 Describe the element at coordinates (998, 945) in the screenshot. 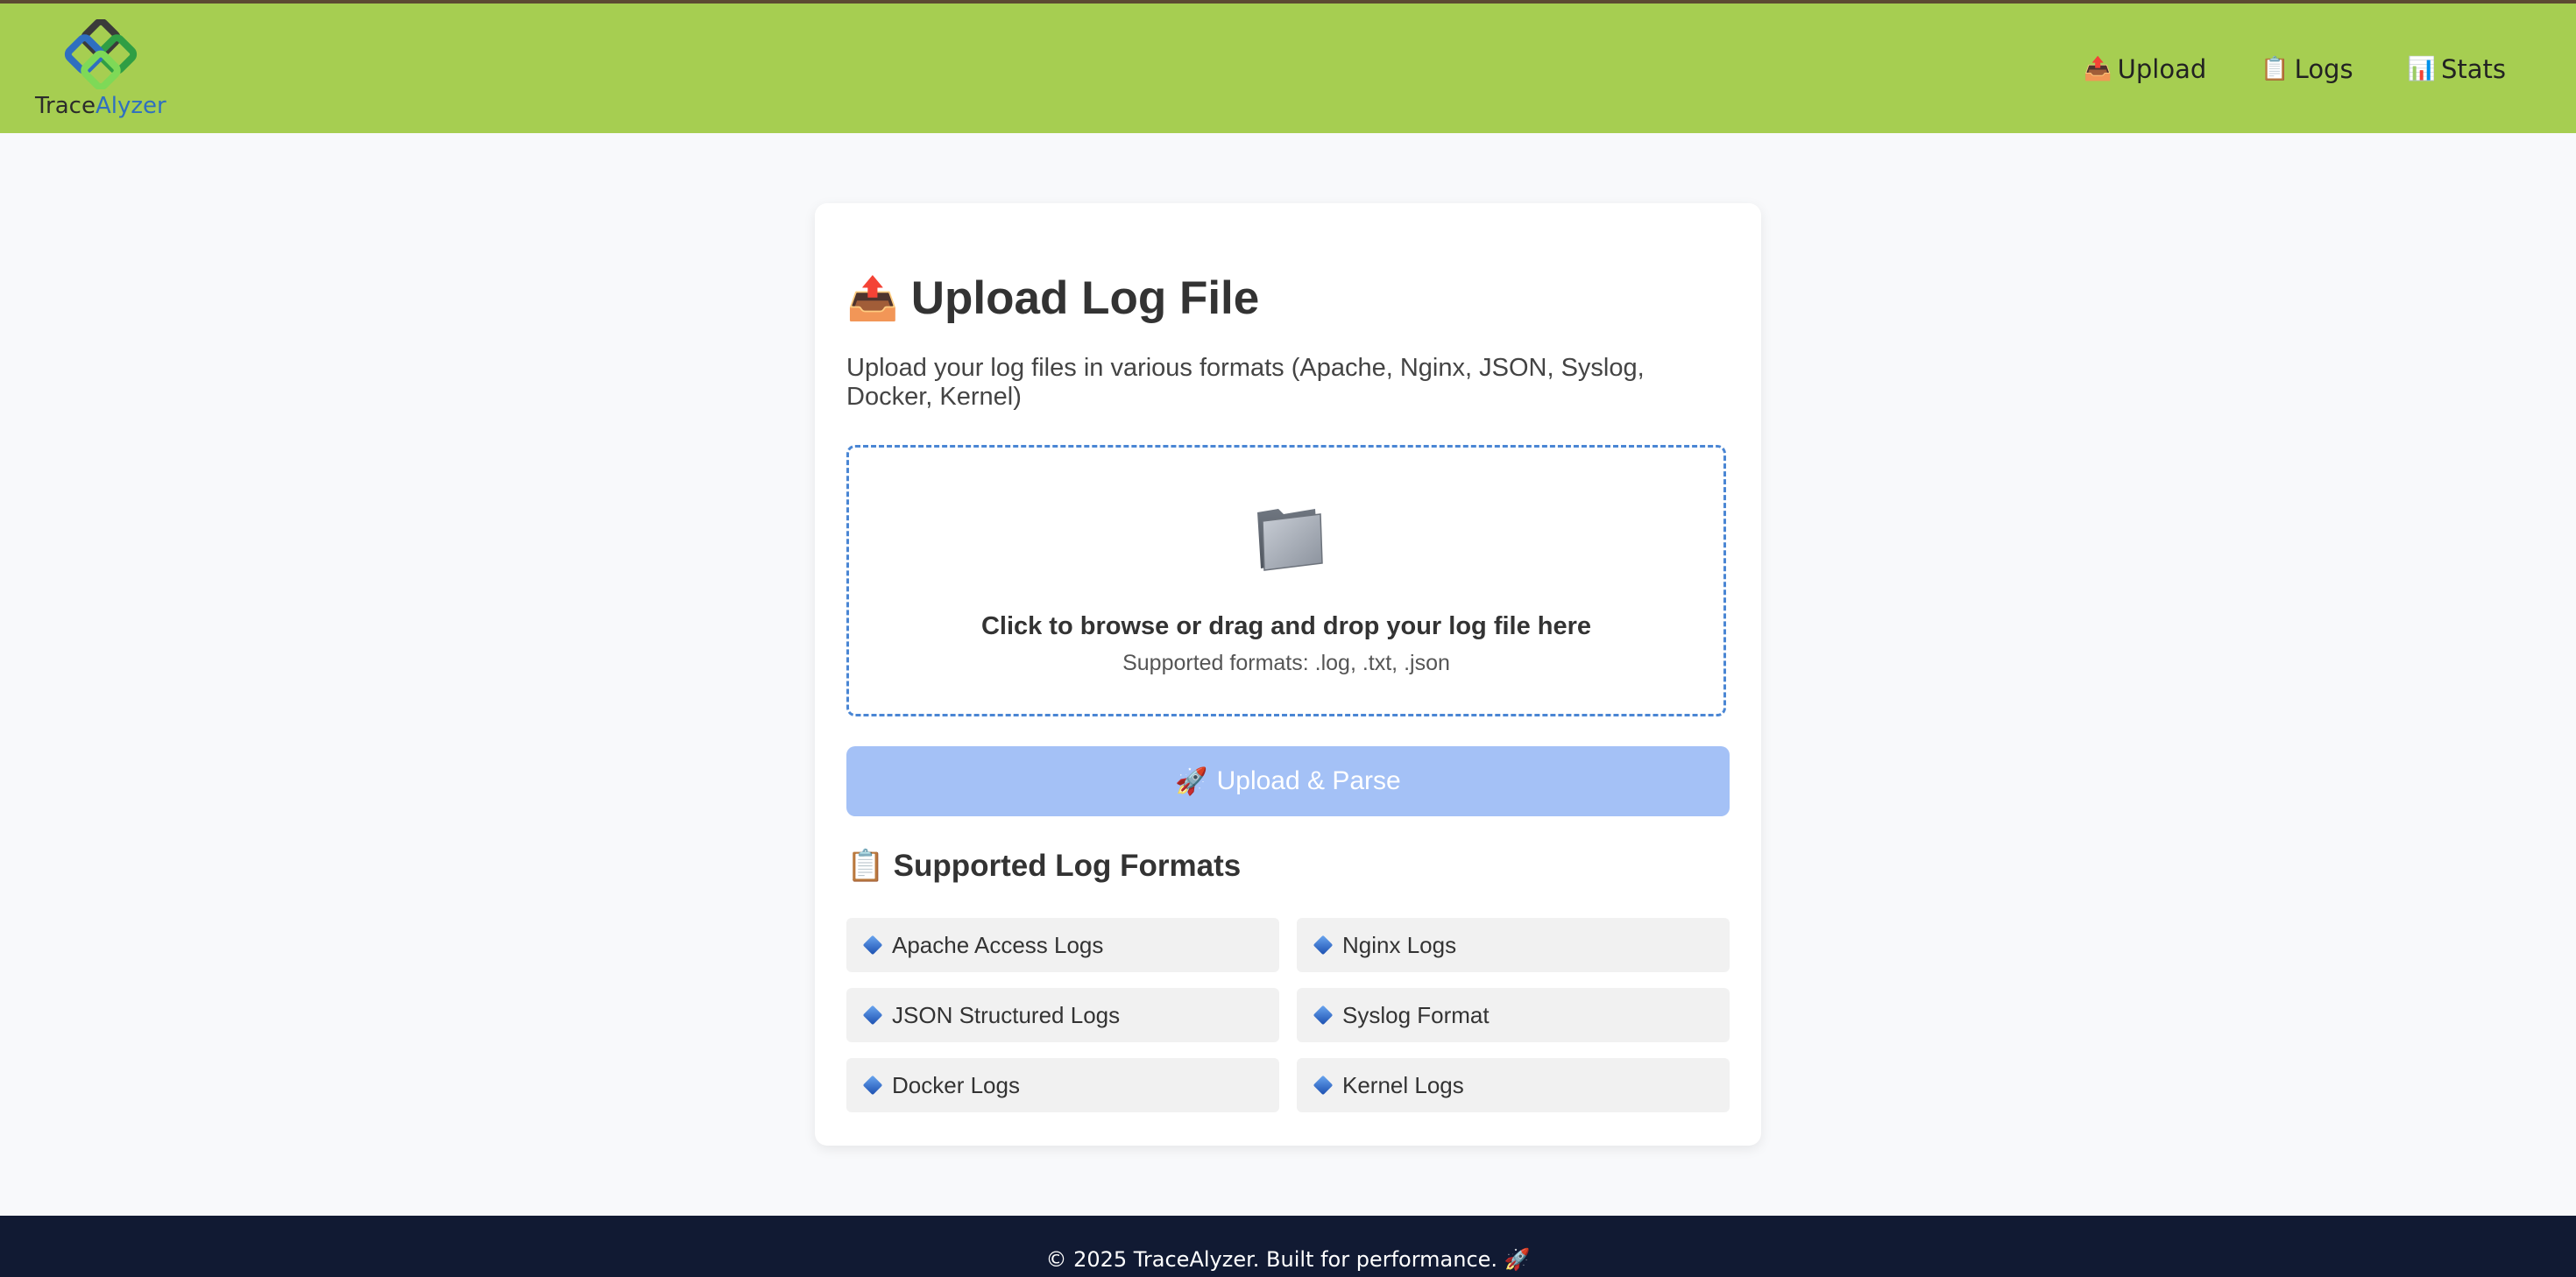

I see `format-item-label: Apache Access Logs` at that location.